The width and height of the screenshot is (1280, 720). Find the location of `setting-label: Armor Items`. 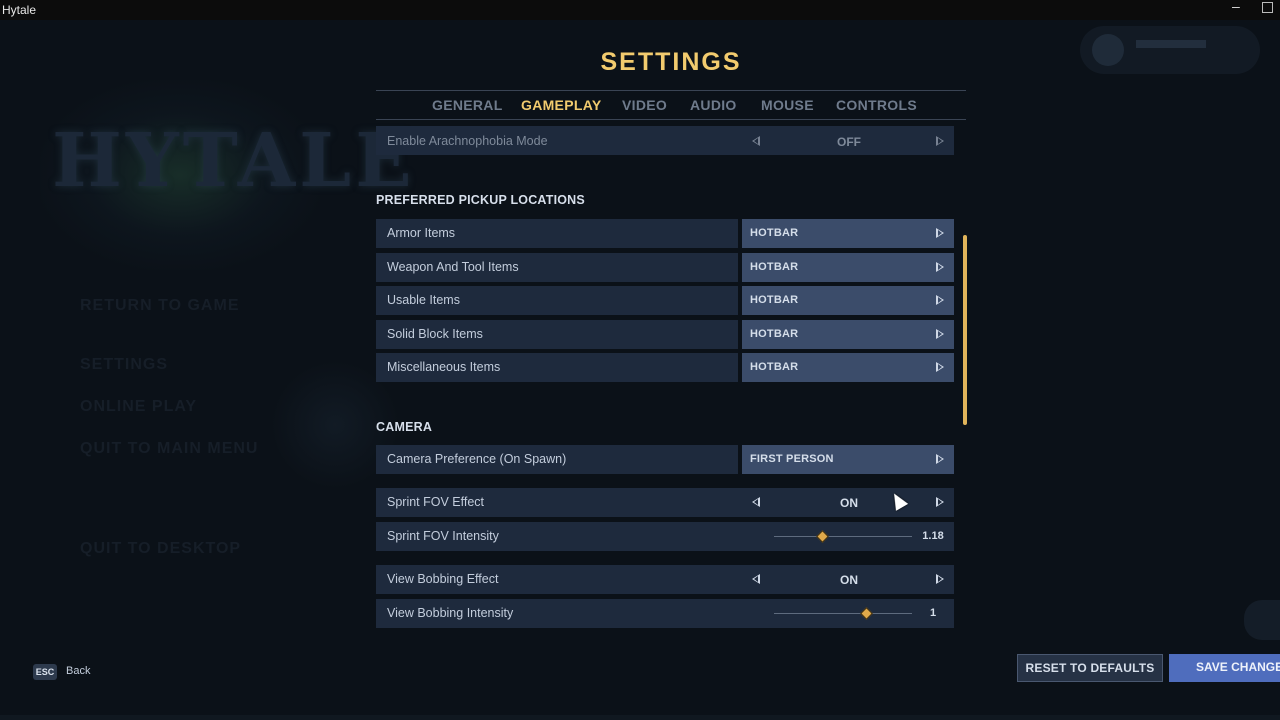

setting-label: Armor Items is located at coordinates (421, 233).